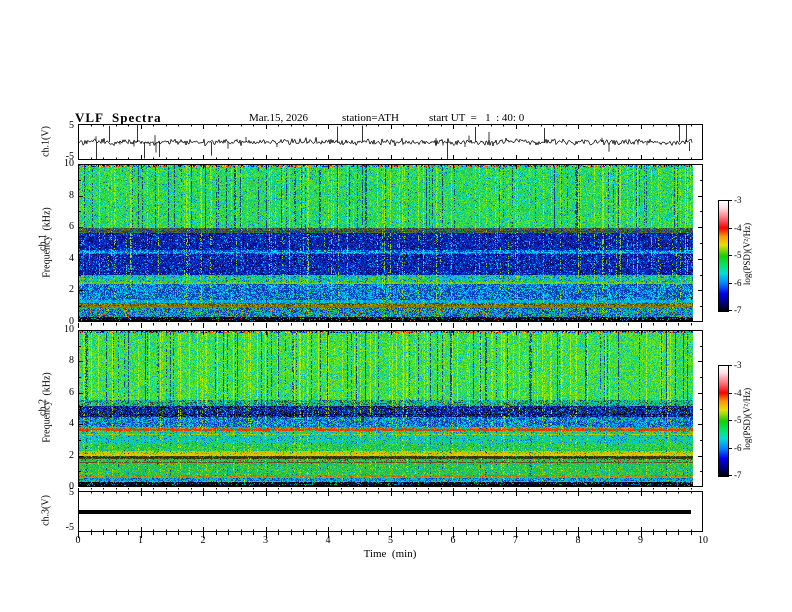 The image size is (792, 612). Describe the element at coordinates (578, 540) in the screenshot. I see `x-tick-label: 8` at that location.